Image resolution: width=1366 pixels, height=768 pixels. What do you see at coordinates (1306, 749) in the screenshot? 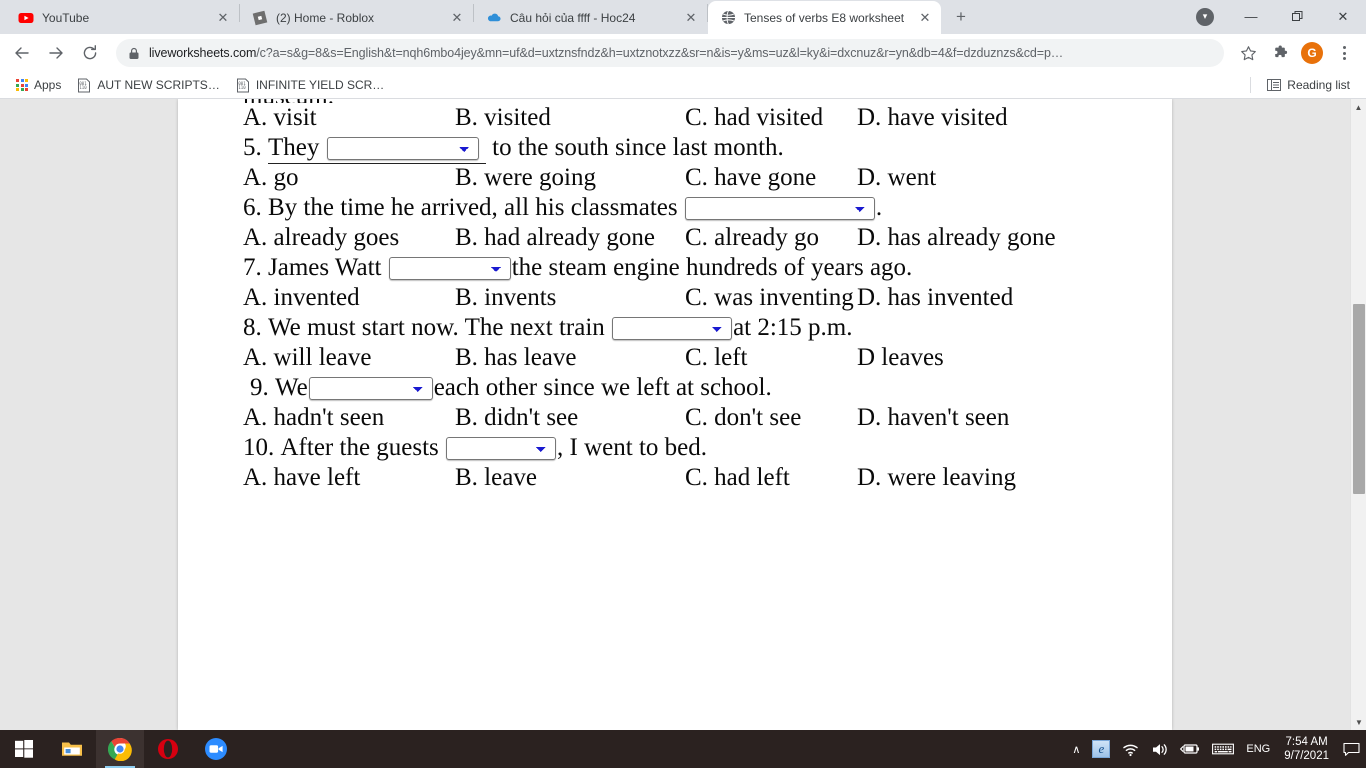
I see `clock: 7:54 AM 9/7/2021` at bounding box center [1306, 749].